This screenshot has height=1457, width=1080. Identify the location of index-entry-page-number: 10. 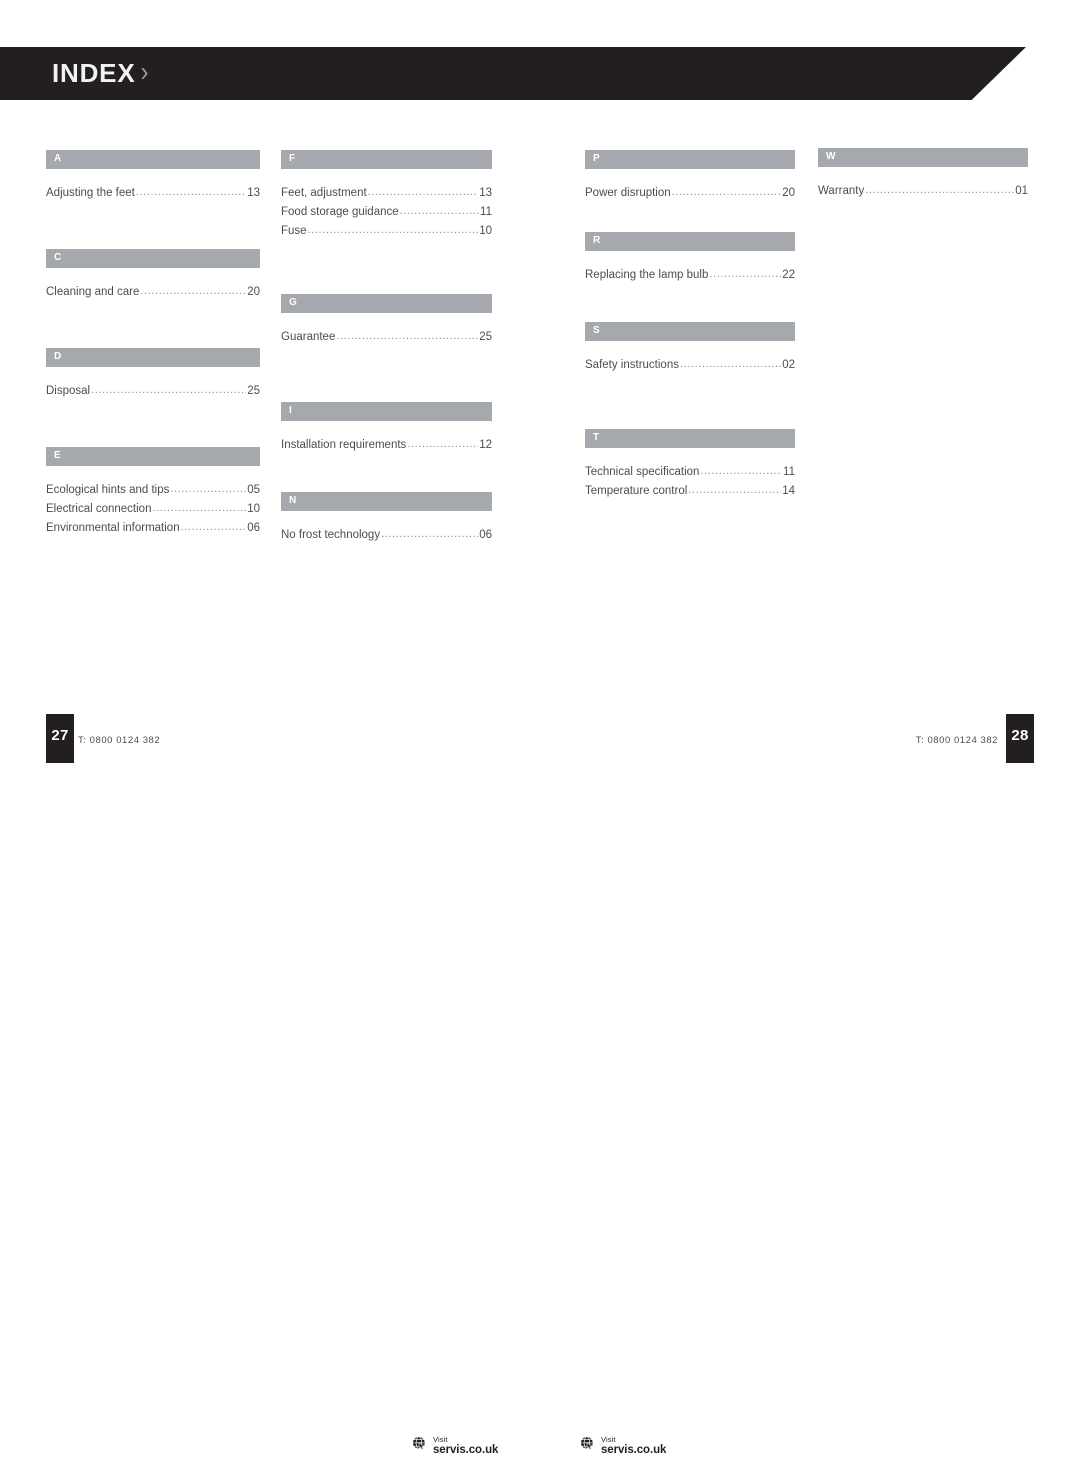
(485, 231).